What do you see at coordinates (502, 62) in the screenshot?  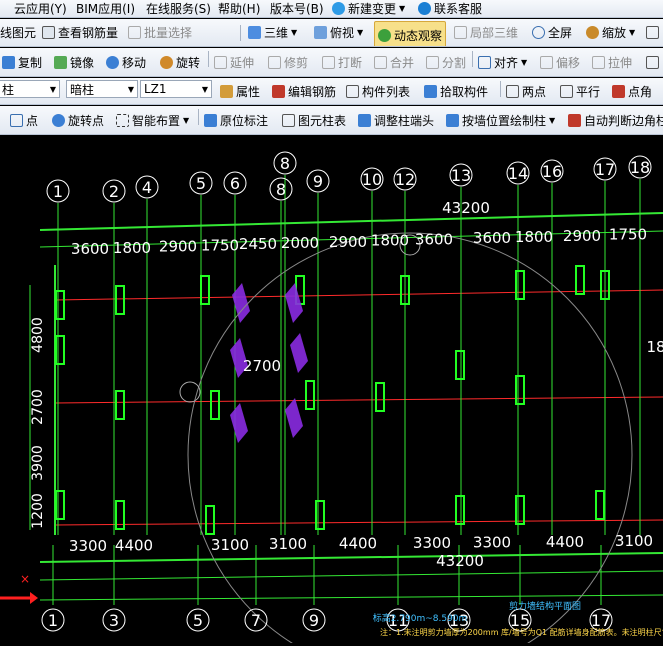 I see `align-button: 对齐 ▼` at bounding box center [502, 62].